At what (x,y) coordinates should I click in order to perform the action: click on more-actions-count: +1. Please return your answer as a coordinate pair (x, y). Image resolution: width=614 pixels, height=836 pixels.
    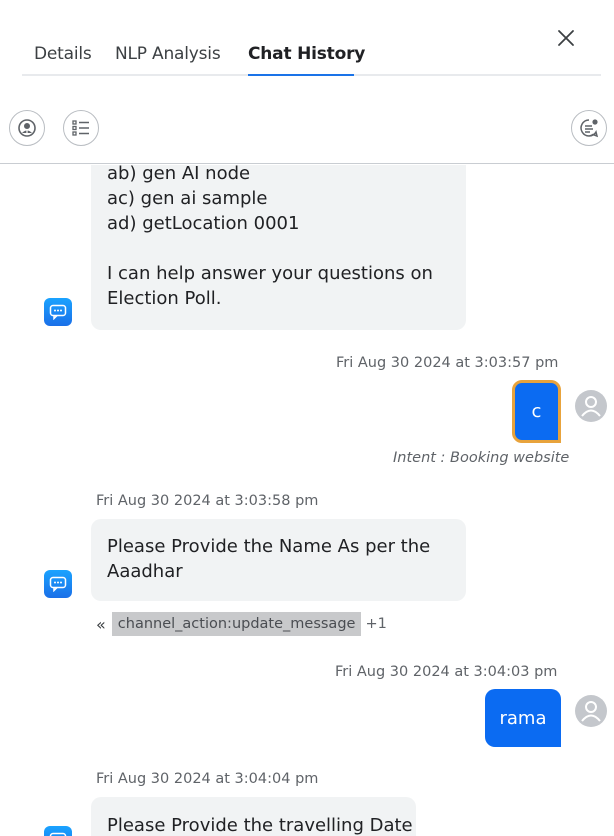
    Looking at the image, I should click on (375, 624).